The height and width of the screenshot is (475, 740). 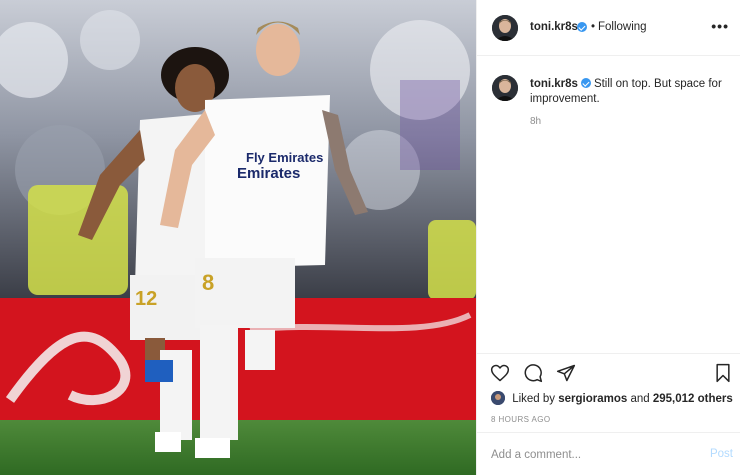 I want to click on following-button: Following, so click(x=622, y=27).